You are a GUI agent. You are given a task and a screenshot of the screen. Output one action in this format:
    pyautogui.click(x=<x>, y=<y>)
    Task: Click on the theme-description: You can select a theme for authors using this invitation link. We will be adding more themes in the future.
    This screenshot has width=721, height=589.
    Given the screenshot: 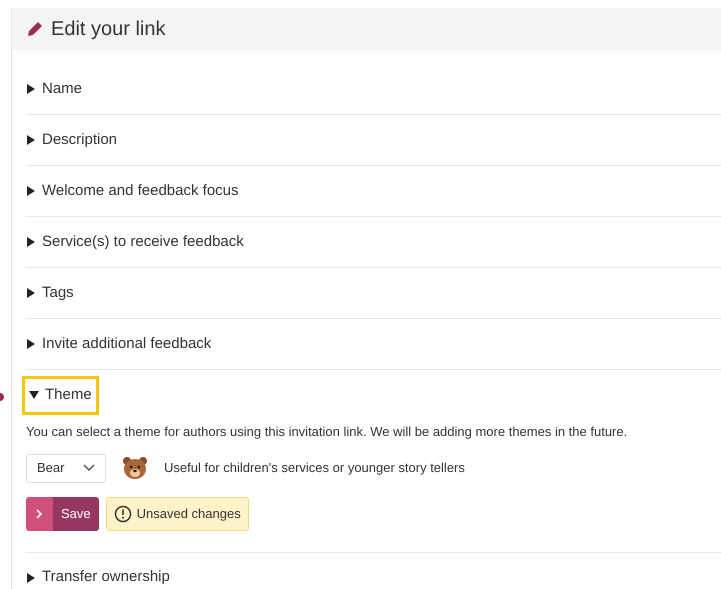 What is the action you would take?
    pyautogui.click(x=327, y=432)
    